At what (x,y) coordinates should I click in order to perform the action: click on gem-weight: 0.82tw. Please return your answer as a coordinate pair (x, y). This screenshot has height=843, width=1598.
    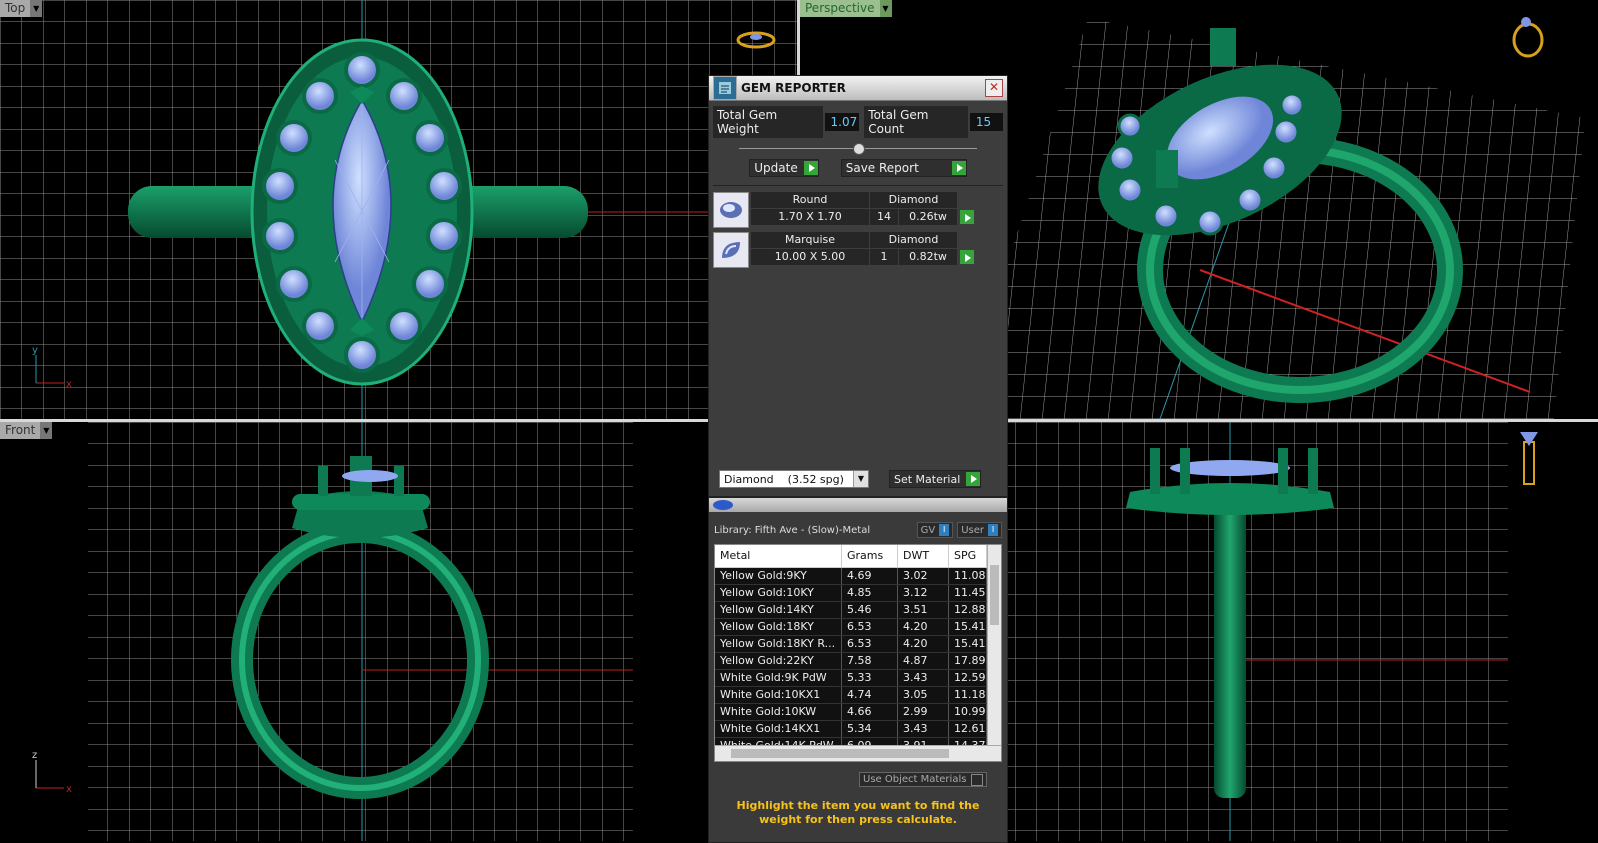
    Looking at the image, I should click on (928, 257).